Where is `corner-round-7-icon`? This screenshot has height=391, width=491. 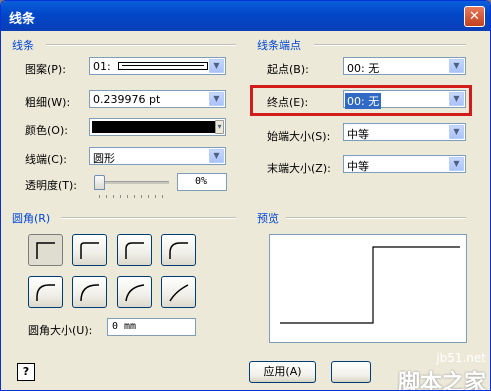 corner-round-7-icon is located at coordinates (179, 293).